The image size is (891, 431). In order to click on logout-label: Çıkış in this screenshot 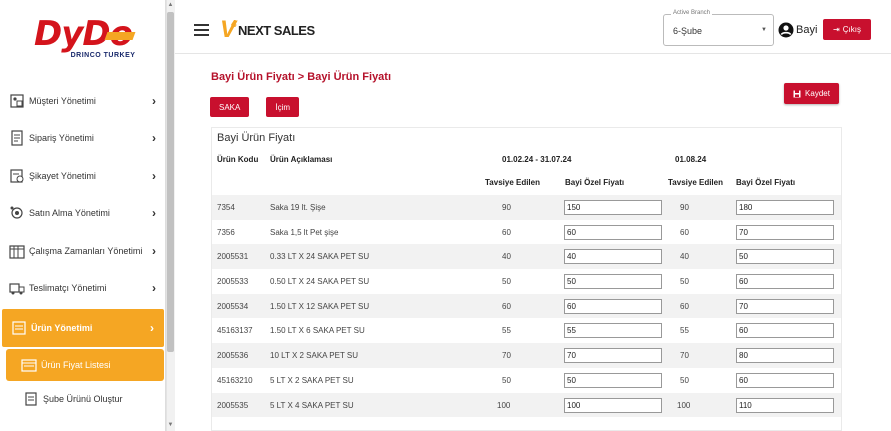, I will do `click(851, 29)`.